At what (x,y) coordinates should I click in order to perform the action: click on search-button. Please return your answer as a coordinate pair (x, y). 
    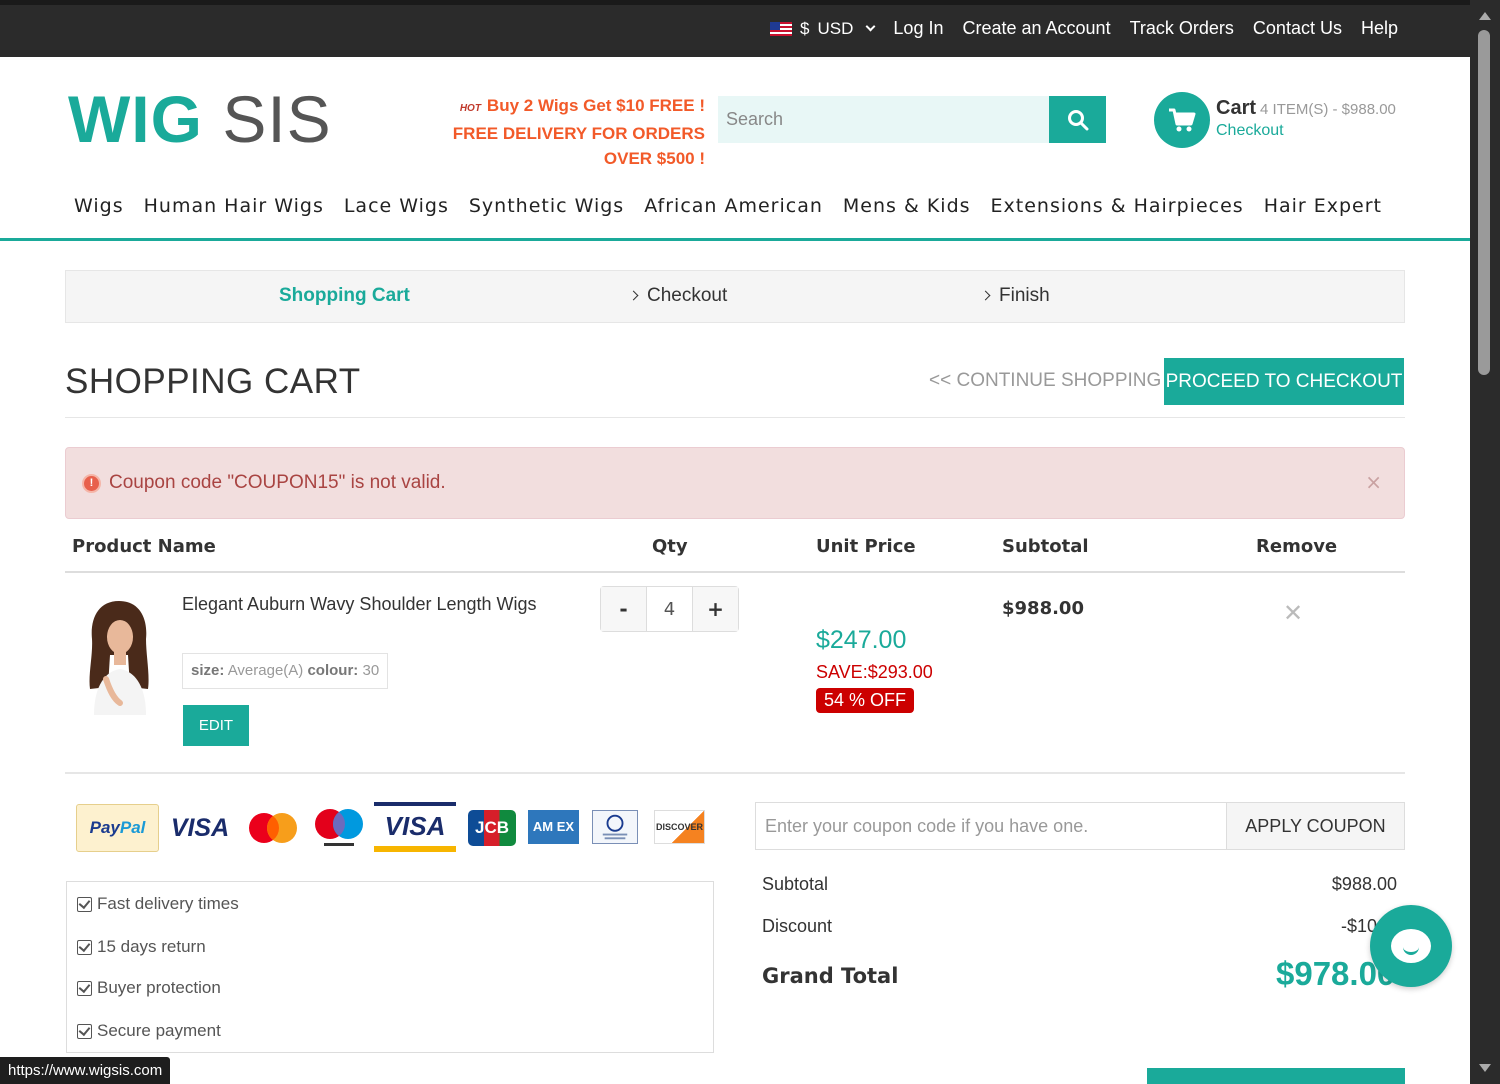
    Looking at the image, I should click on (1077, 119).